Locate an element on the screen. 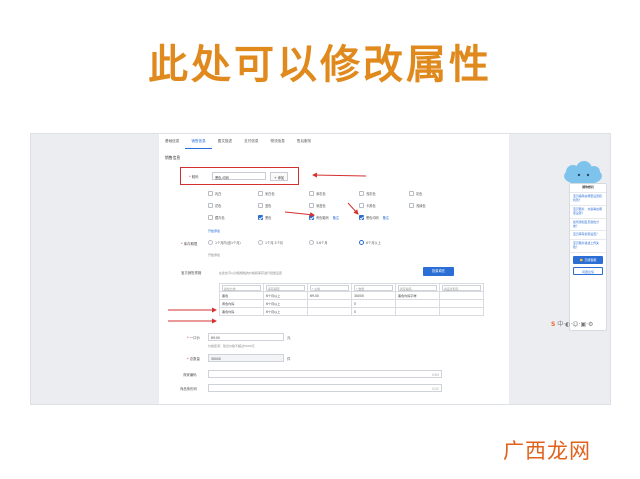 This screenshot has width=640, height=479. radio-selected is located at coordinates (361, 242).